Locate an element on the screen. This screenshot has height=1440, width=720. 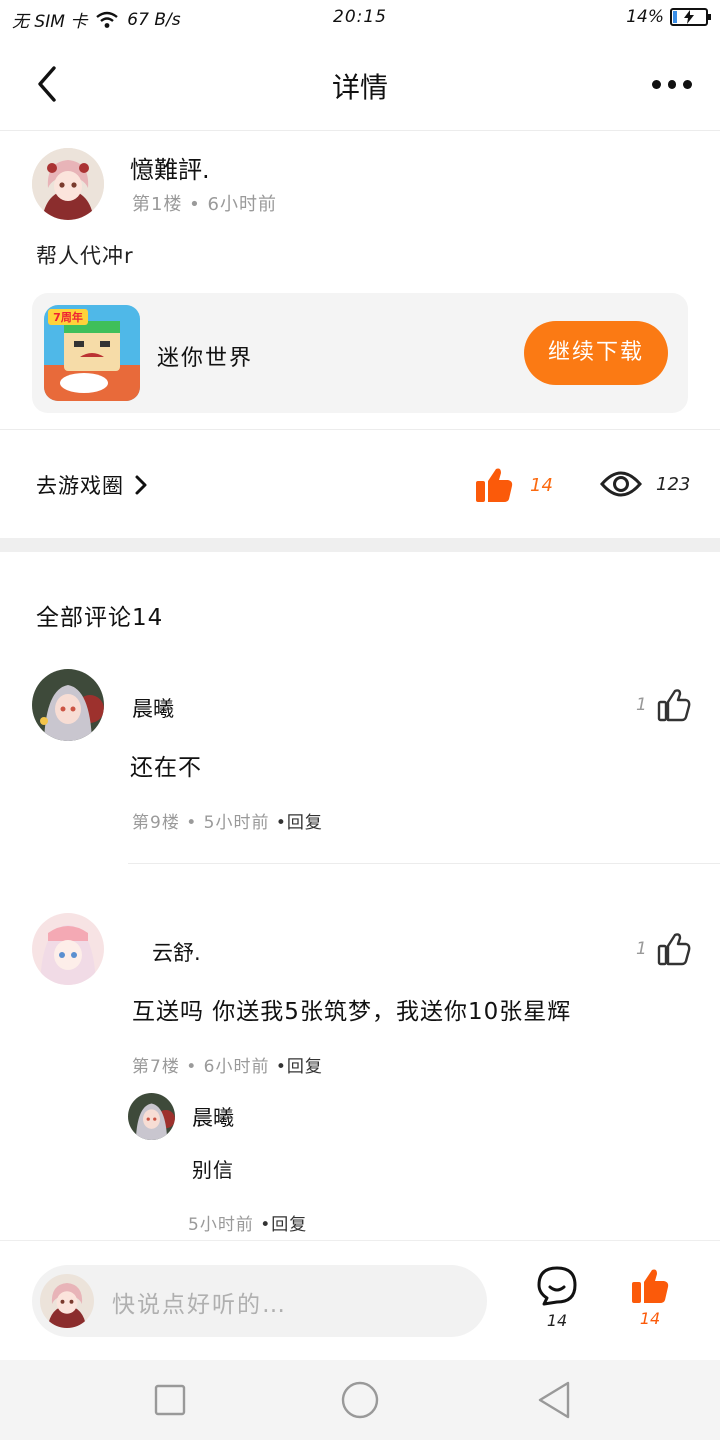
comment-meta-info: 第7楼 • 6小时前 is located at coordinates (201, 1067).